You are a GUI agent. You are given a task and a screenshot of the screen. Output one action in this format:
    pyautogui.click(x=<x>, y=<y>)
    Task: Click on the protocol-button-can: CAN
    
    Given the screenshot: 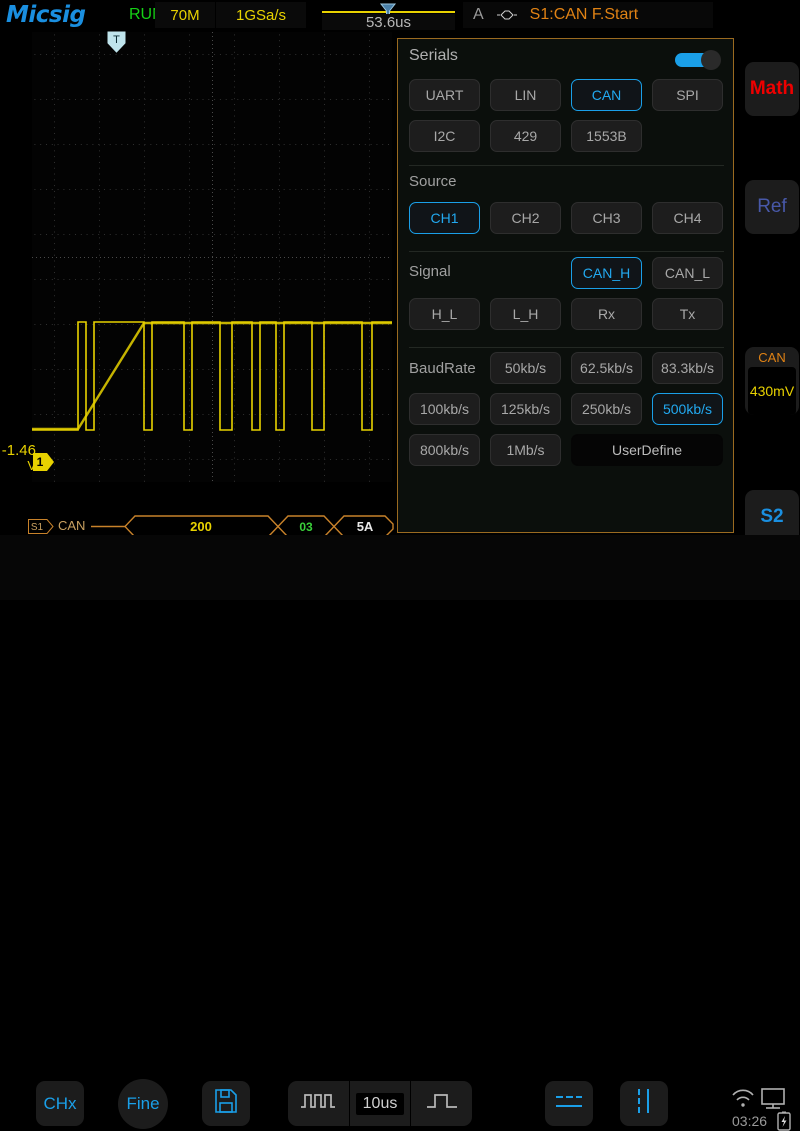 What is the action you would take?
    pyautogui.click(x=606, y=95)
    